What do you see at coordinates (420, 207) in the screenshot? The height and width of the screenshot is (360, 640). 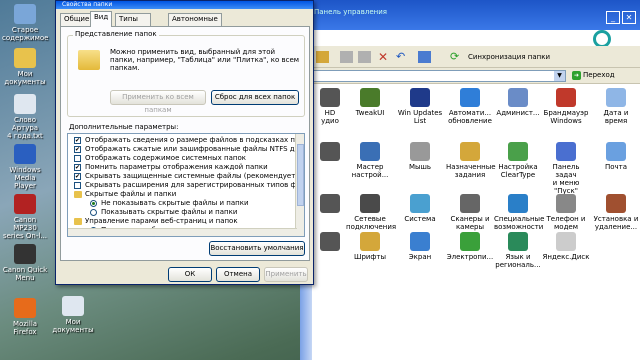 I see `control-panel-item: Система` at bounding box center [420, 207].